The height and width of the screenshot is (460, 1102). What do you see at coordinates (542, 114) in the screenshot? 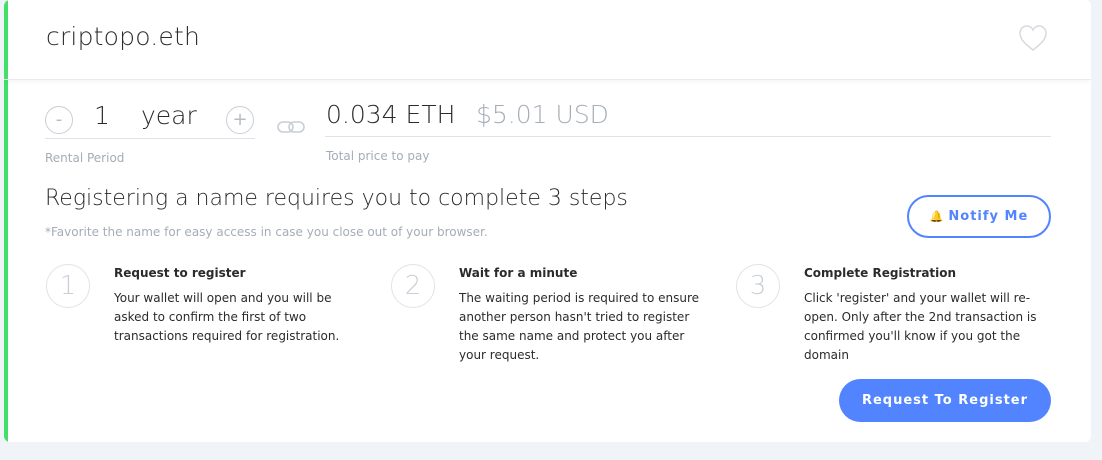
I see `price-usd: $5.01 USD` at bounding box center [542, 114].